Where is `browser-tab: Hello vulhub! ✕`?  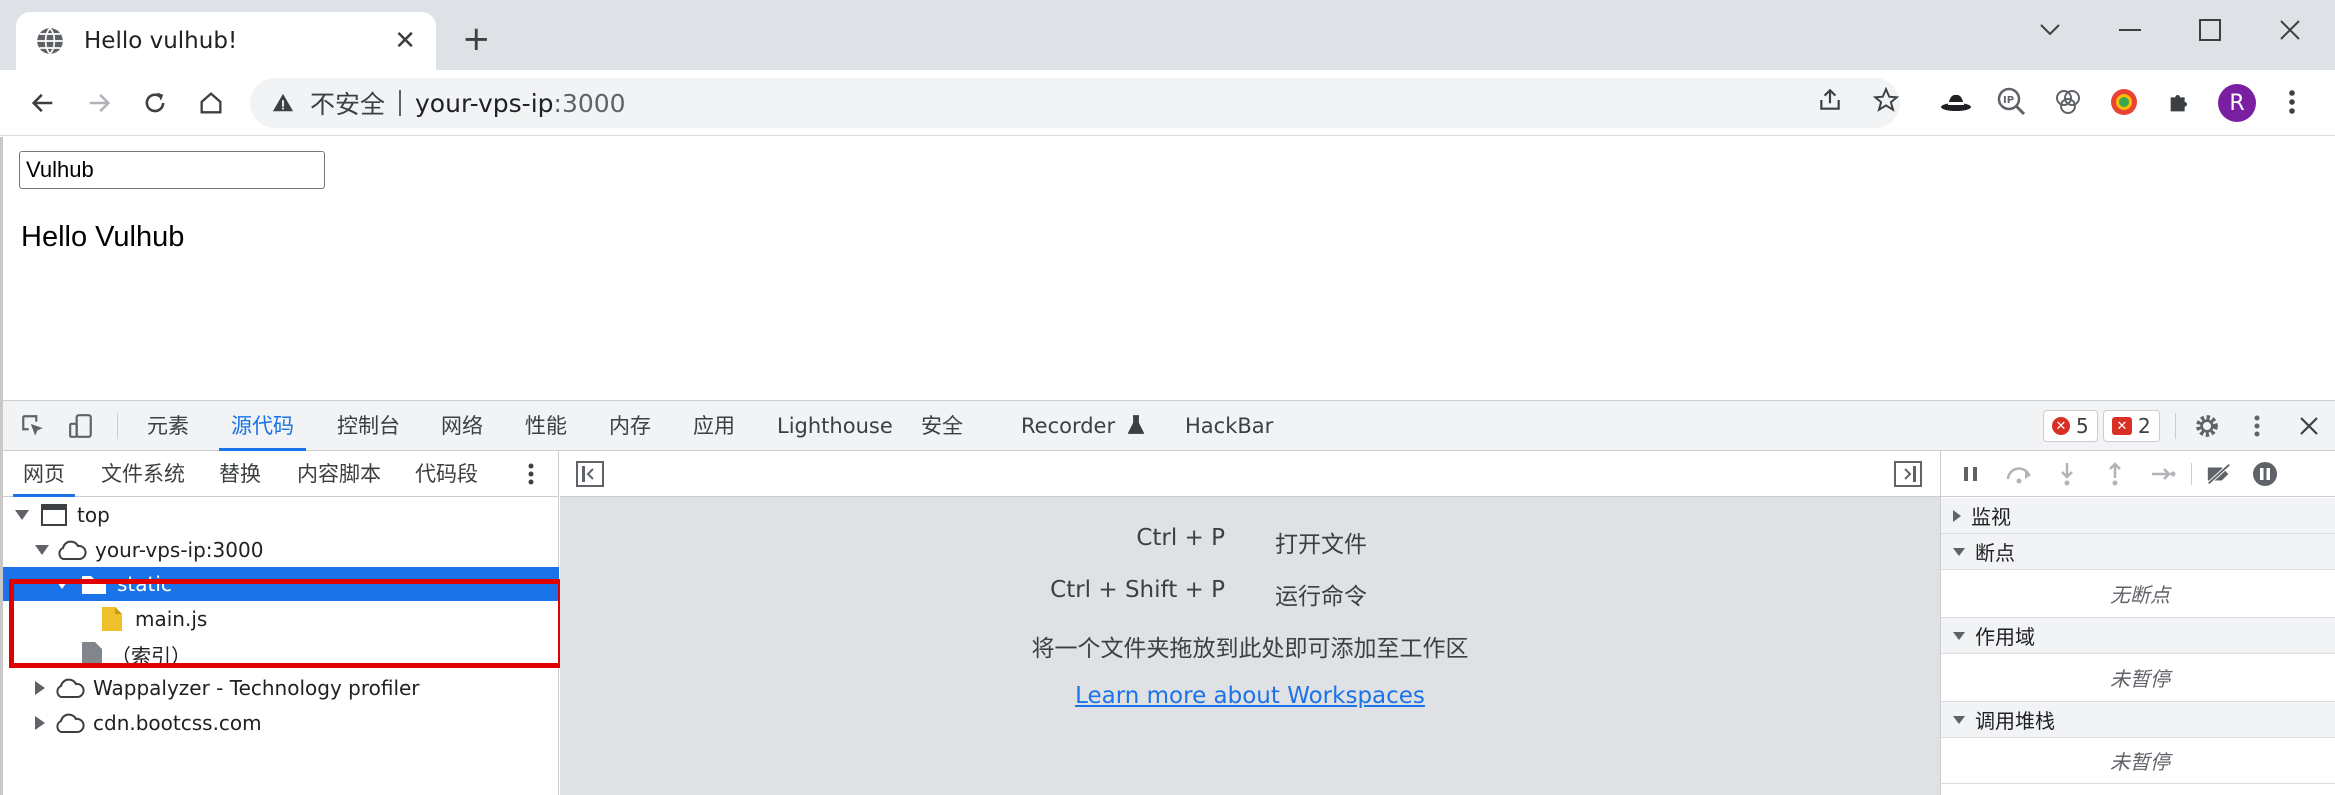 browser-tab: Hello vulhub! ✕ is located at coordinates (226, 41).